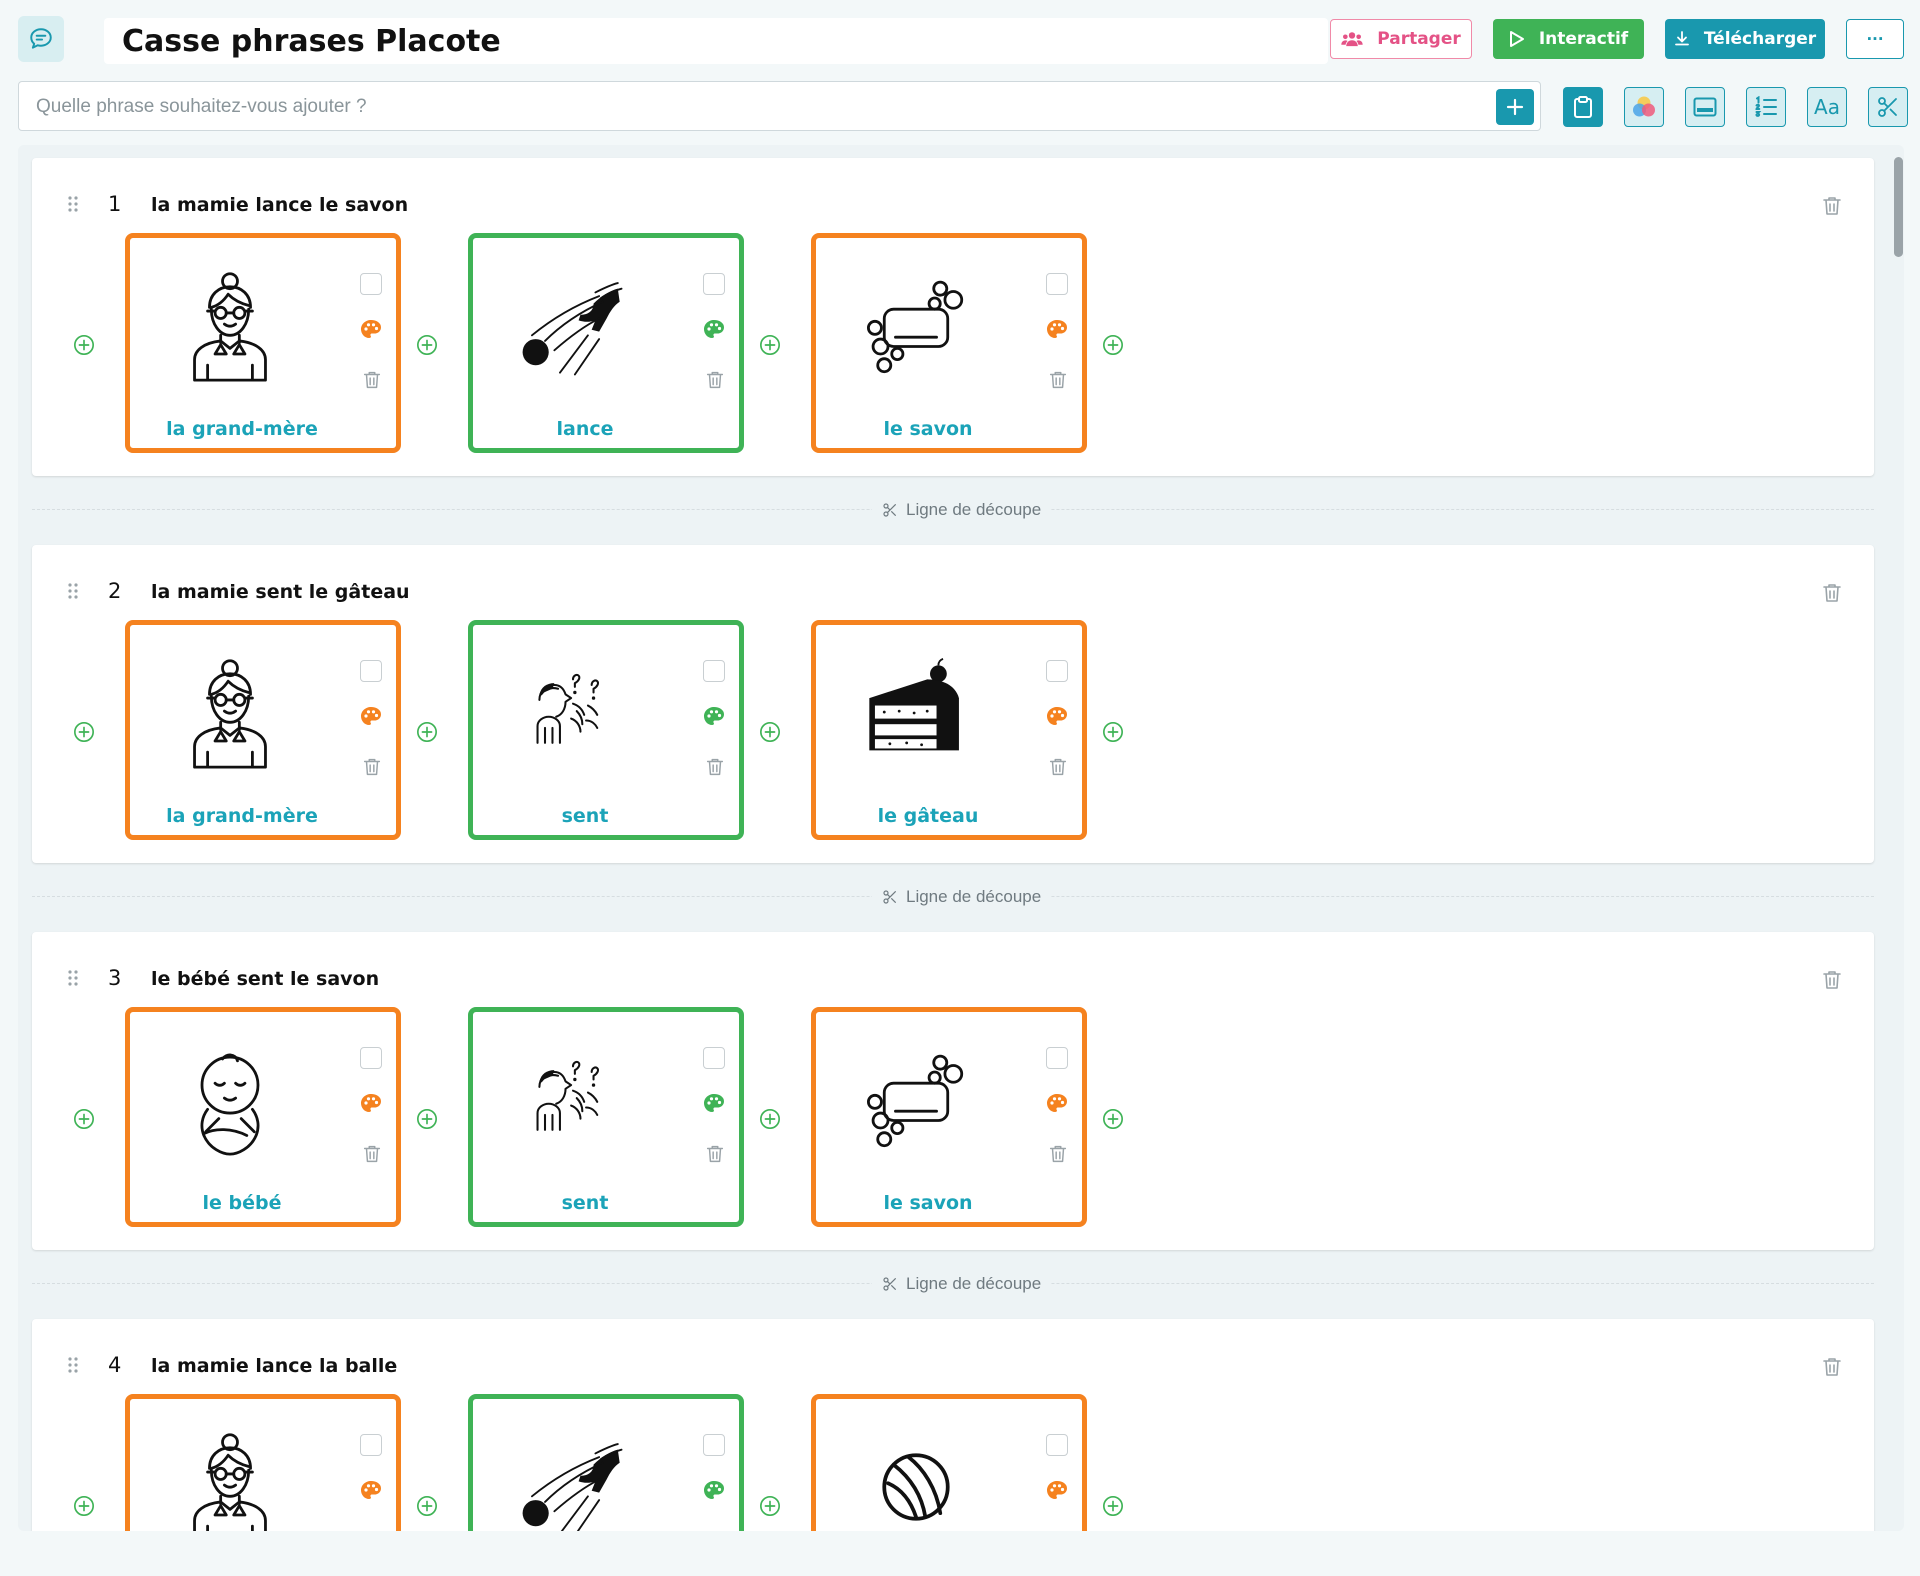 This screenshot has width=1920, height=1576. Describe the element at coordinates (1875, 39) in the screenshot. I see `more-options-button: ···` at that location.